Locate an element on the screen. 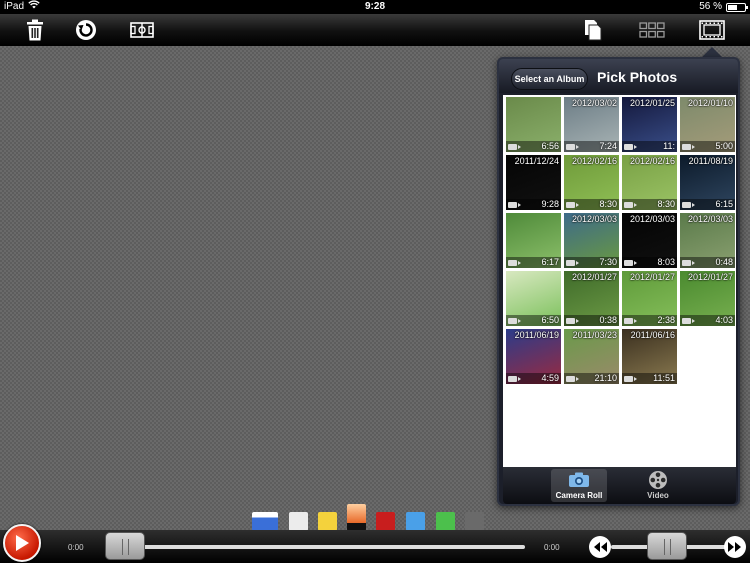 This screenshot has height=563, width=750. thumbnail-date: 2012/03/02 is located at coordinates (594, 103).